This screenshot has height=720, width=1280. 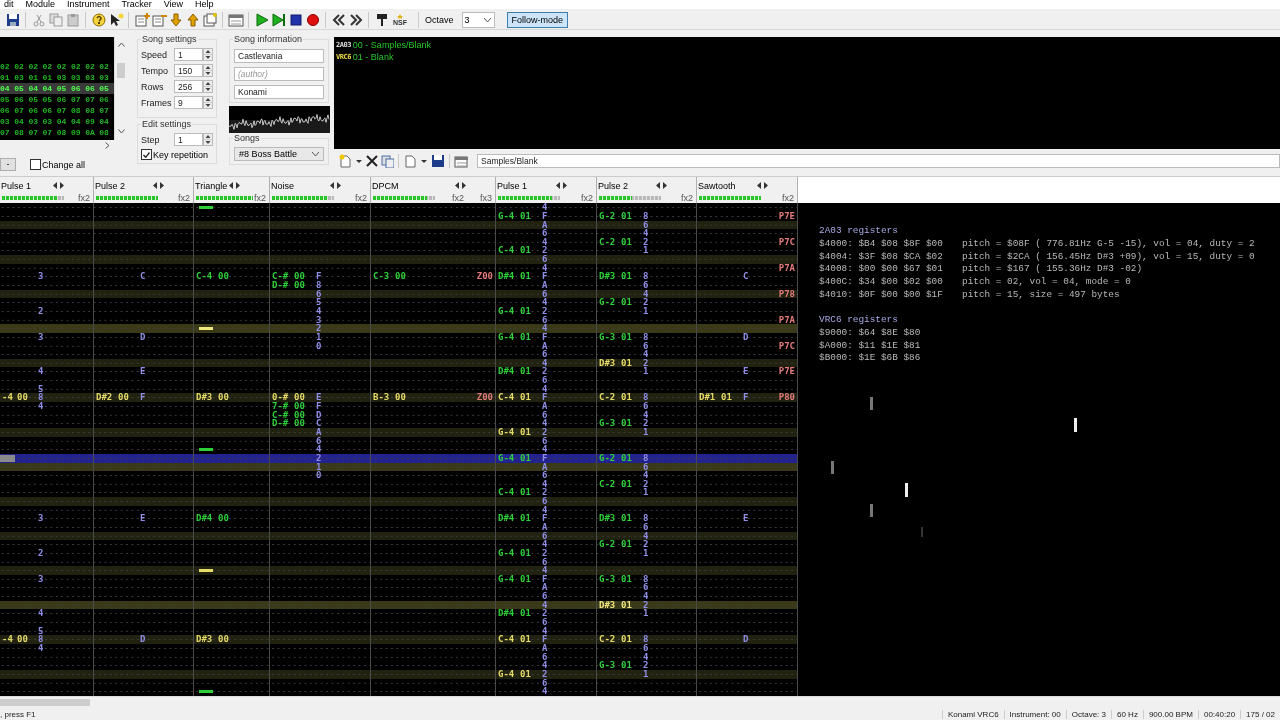 I want to click on insert-frame-icon, so click(x=141, y=19).